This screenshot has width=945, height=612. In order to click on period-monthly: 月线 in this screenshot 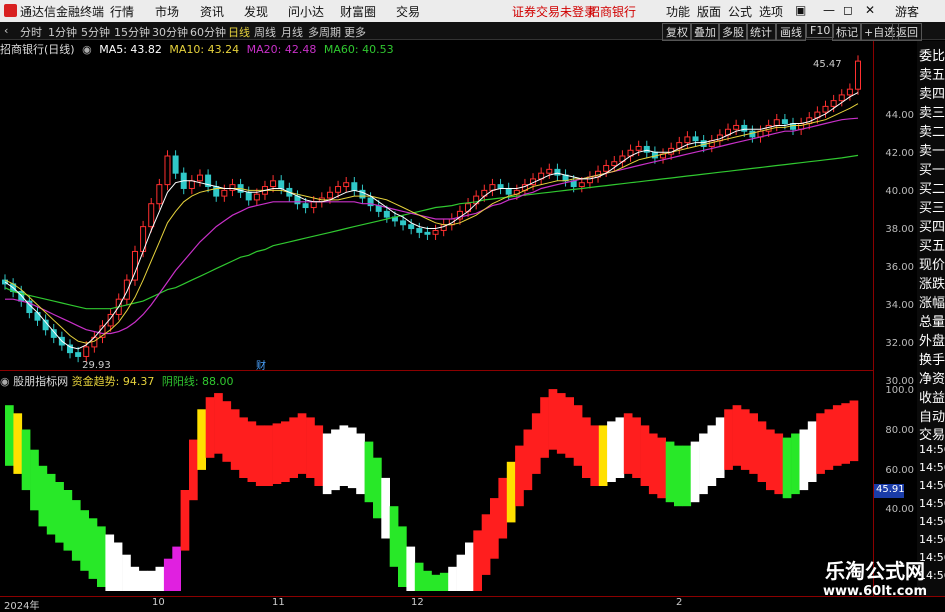, I will do `click(292, 32)`.